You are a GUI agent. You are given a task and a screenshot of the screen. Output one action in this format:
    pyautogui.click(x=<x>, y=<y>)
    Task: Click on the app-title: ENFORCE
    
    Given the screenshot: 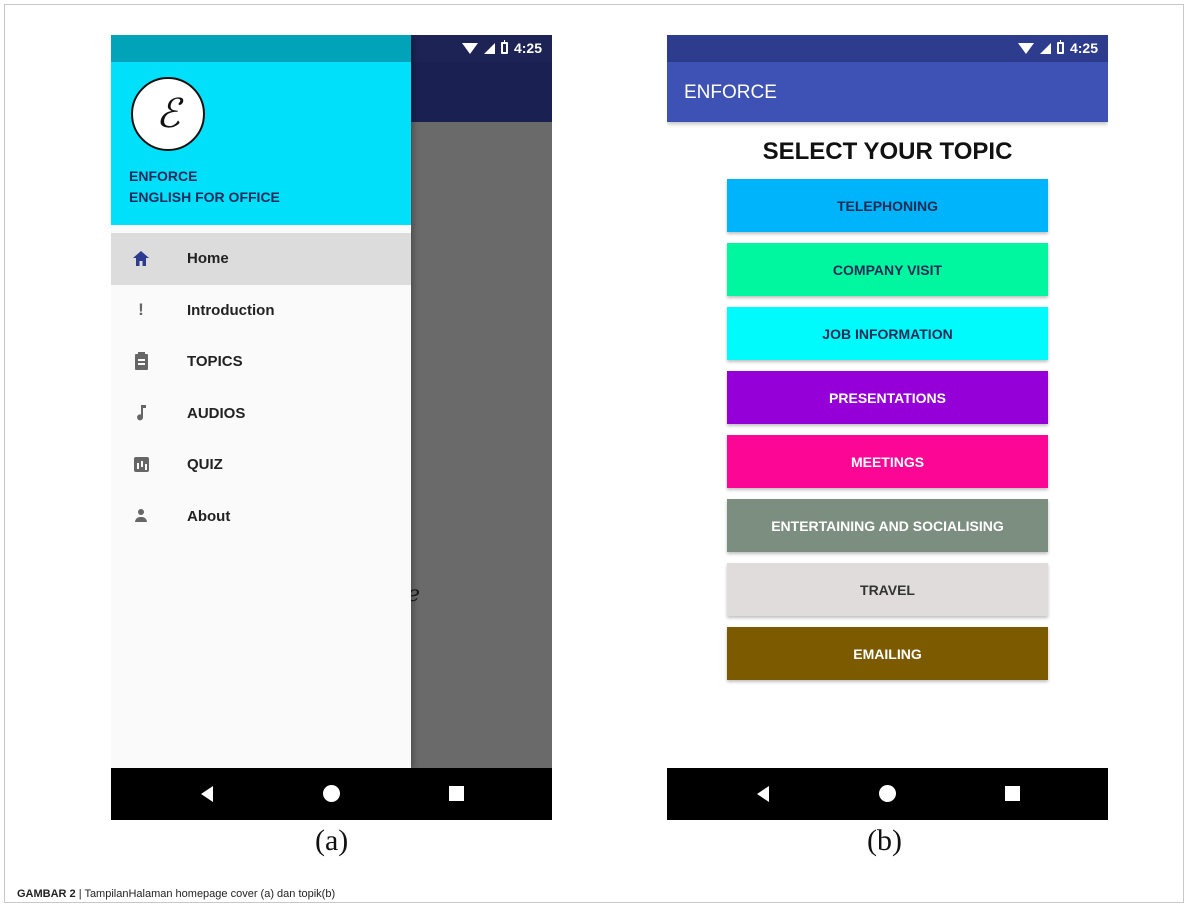 What is the action you would take?
    pyautogui.click(x=730, y=92)
    